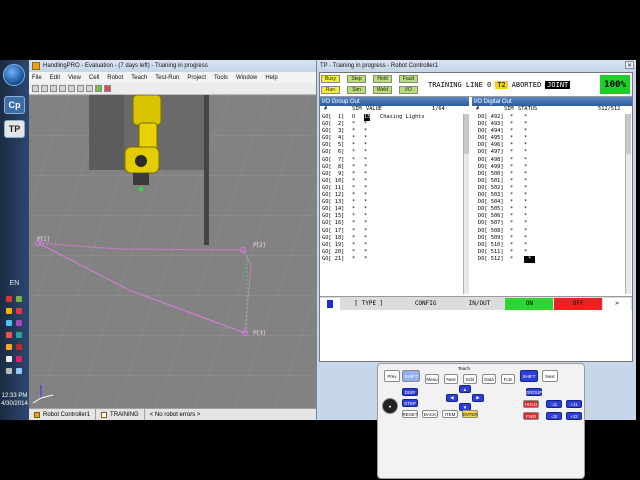  I want to click on fkey-on: ON, so click(529, 303).